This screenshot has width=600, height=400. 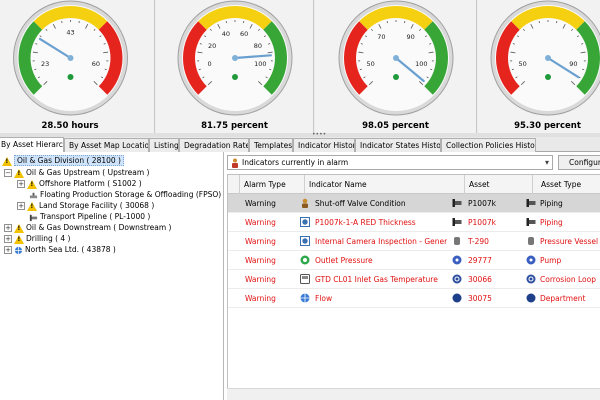 I want to click on column-header-alarm-type: Alarm Type, so click(x=272, y=184).